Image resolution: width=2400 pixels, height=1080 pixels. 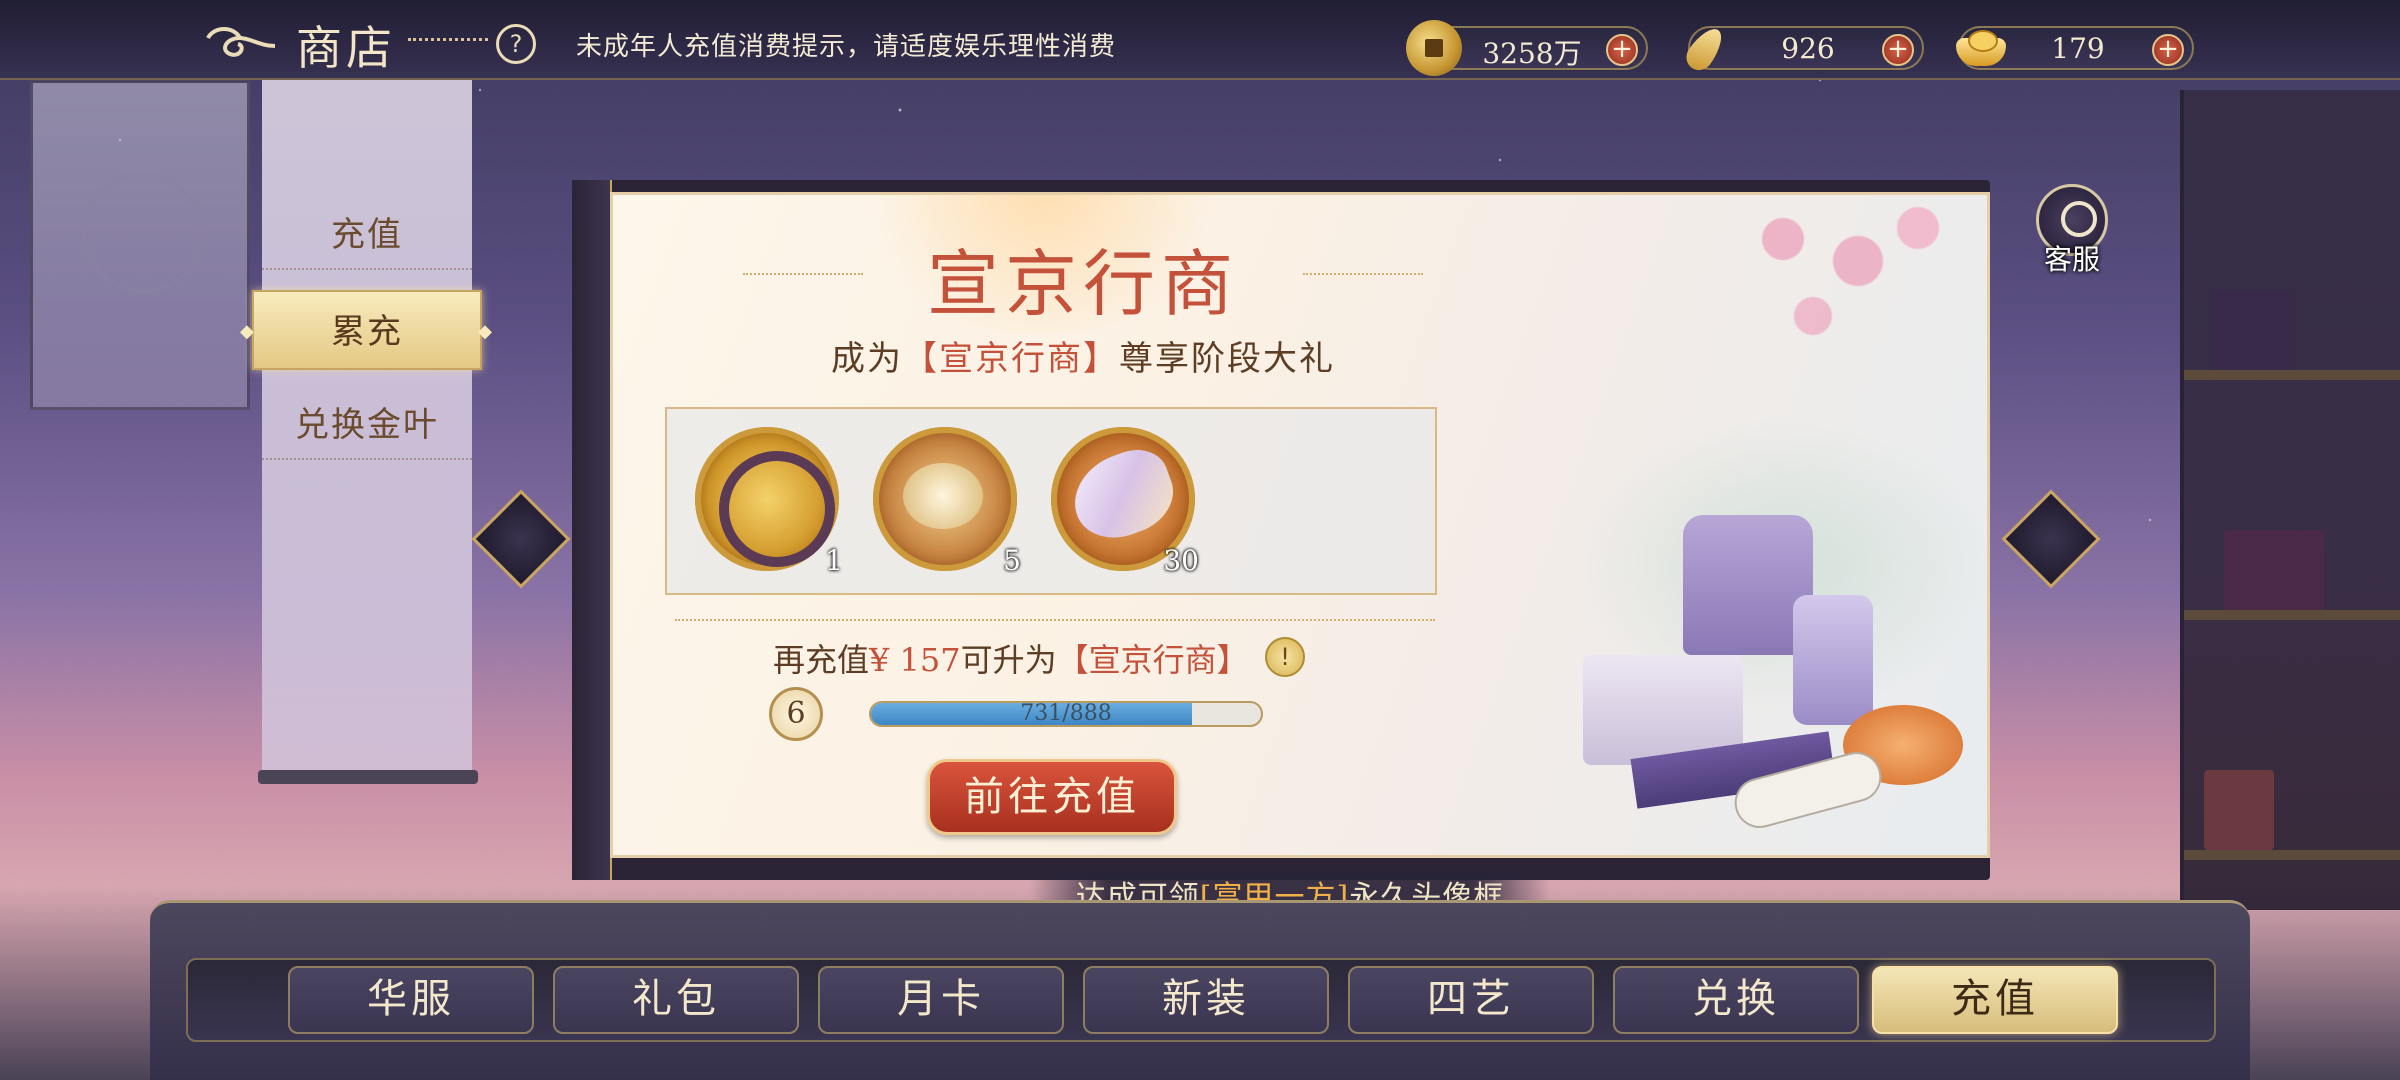 What do you see at coordinates (821, 660) in the screenshot?
I see `recharge-prefix: 再充值` at bounding box center [821, 660].